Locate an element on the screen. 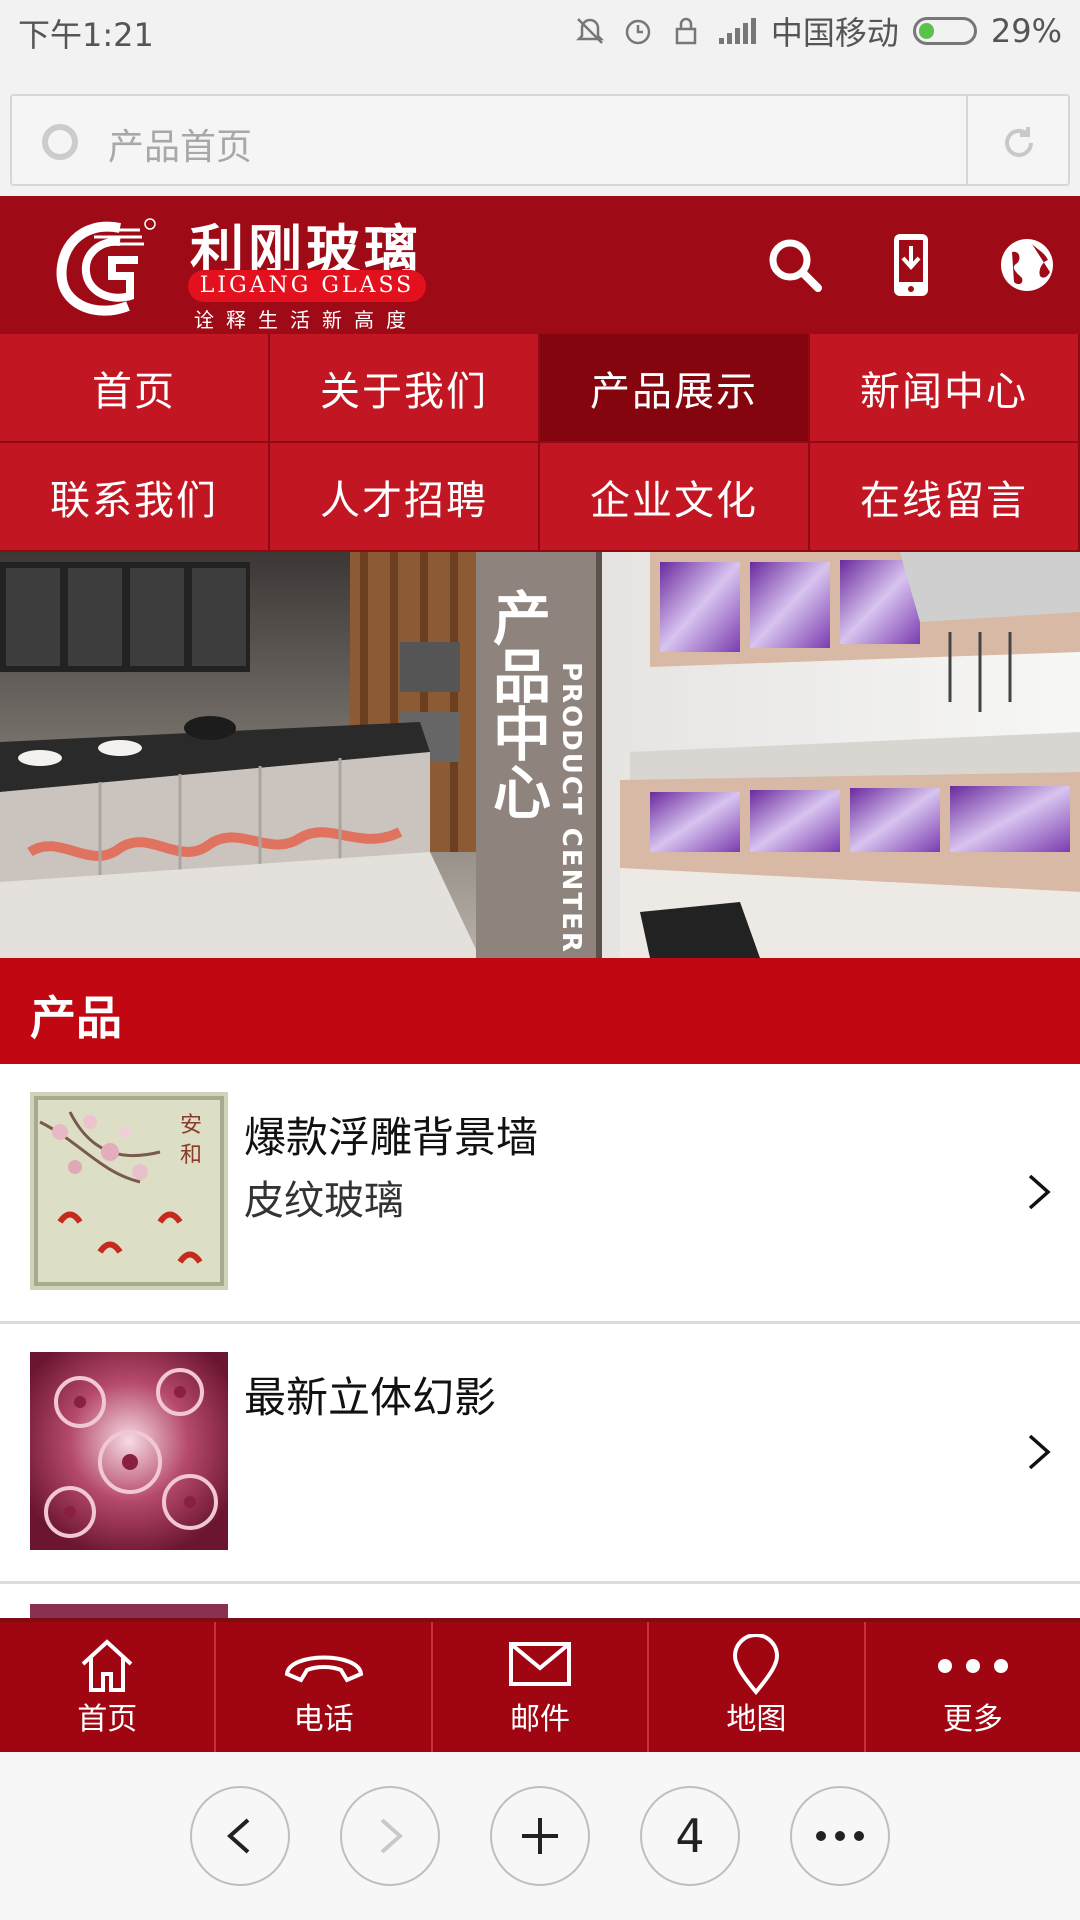  toolbar-more-label: 更多 is located at coordinates (972, 1719).